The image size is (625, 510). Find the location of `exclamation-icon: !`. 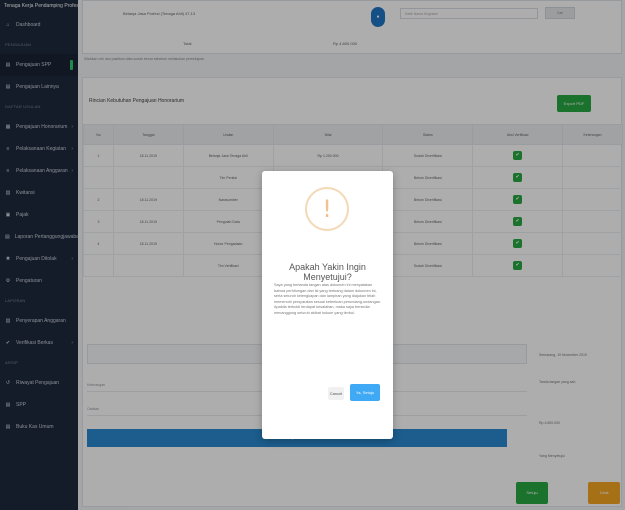

exclamation-icon: ! is located at coordinates (327, 209).